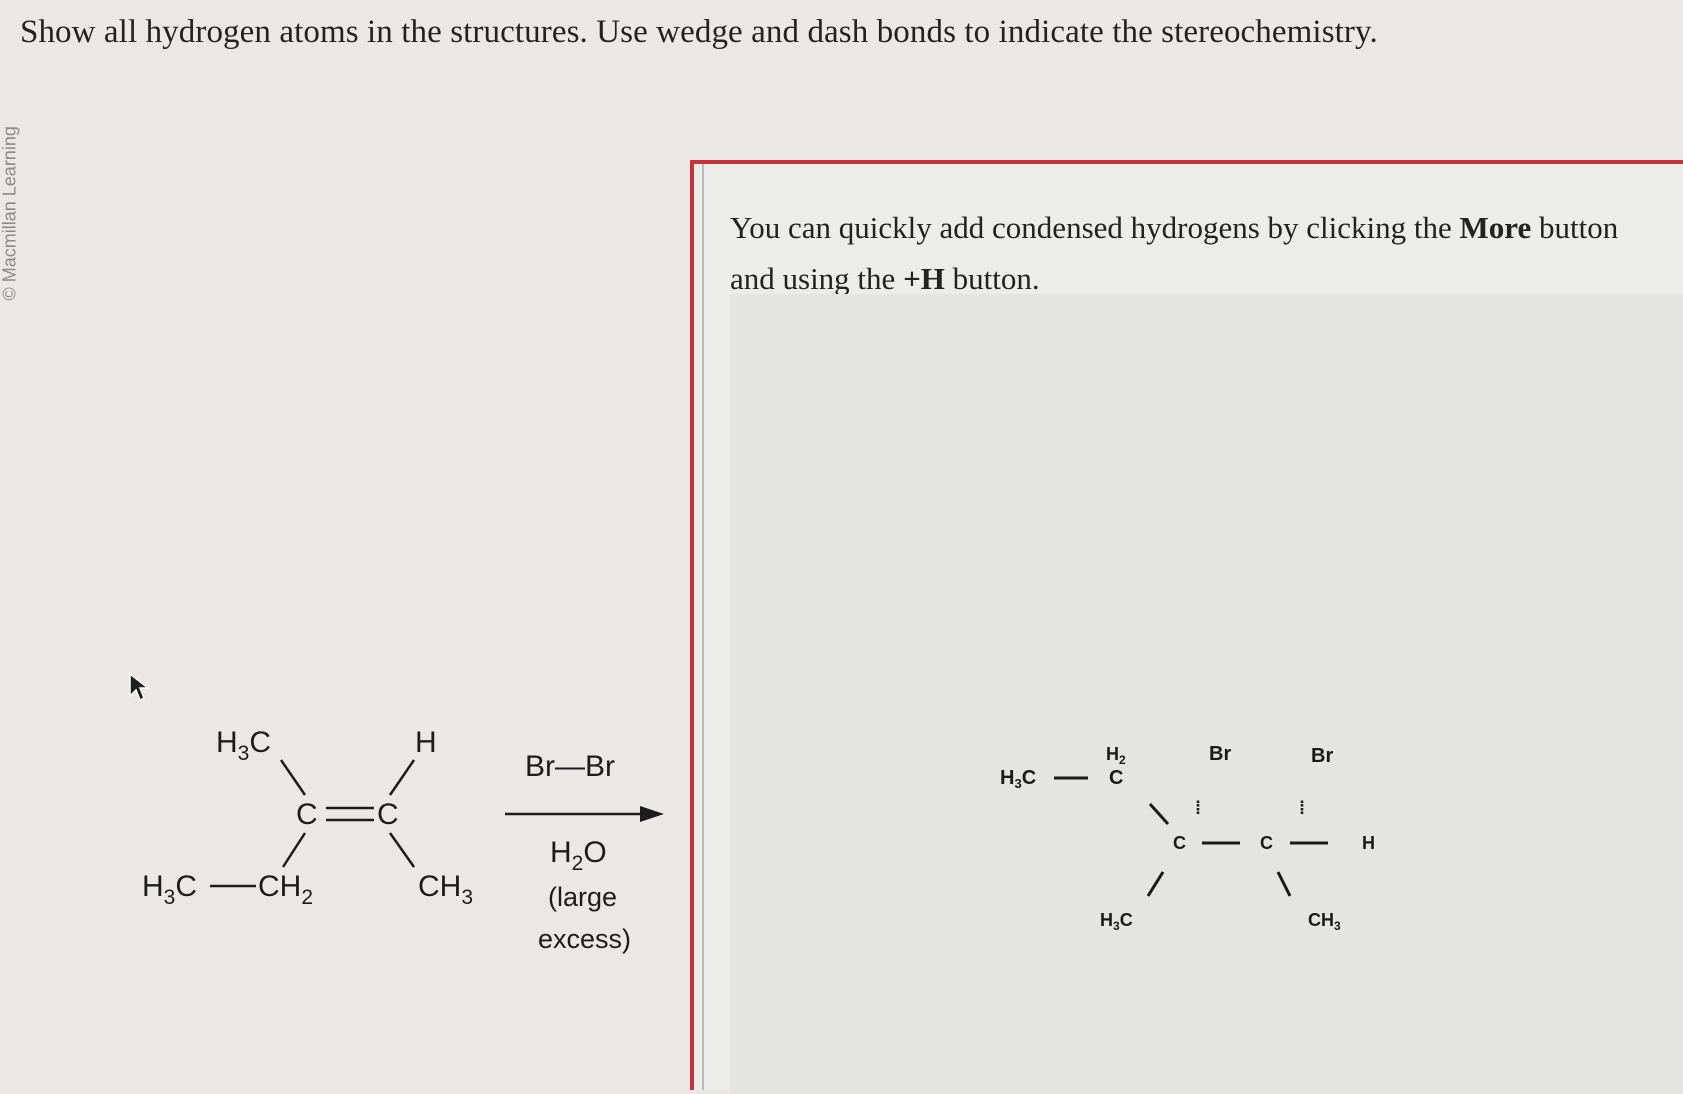 The image size is (1683, 1094). What do you see at coordinates (169, 889) in the screenshot?
I see `reactant-ethyl-methyl: H3C` at bounding box center [169, 889].